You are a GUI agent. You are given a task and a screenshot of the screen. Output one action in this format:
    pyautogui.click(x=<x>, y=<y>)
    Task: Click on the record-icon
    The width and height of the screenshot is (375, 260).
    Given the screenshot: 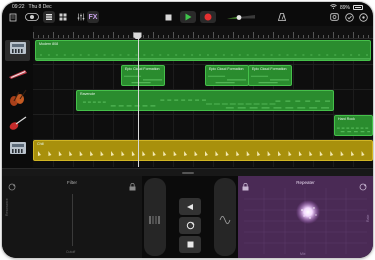 What is the action you would take?
    pyautogui.click(x=208, y=17)
    